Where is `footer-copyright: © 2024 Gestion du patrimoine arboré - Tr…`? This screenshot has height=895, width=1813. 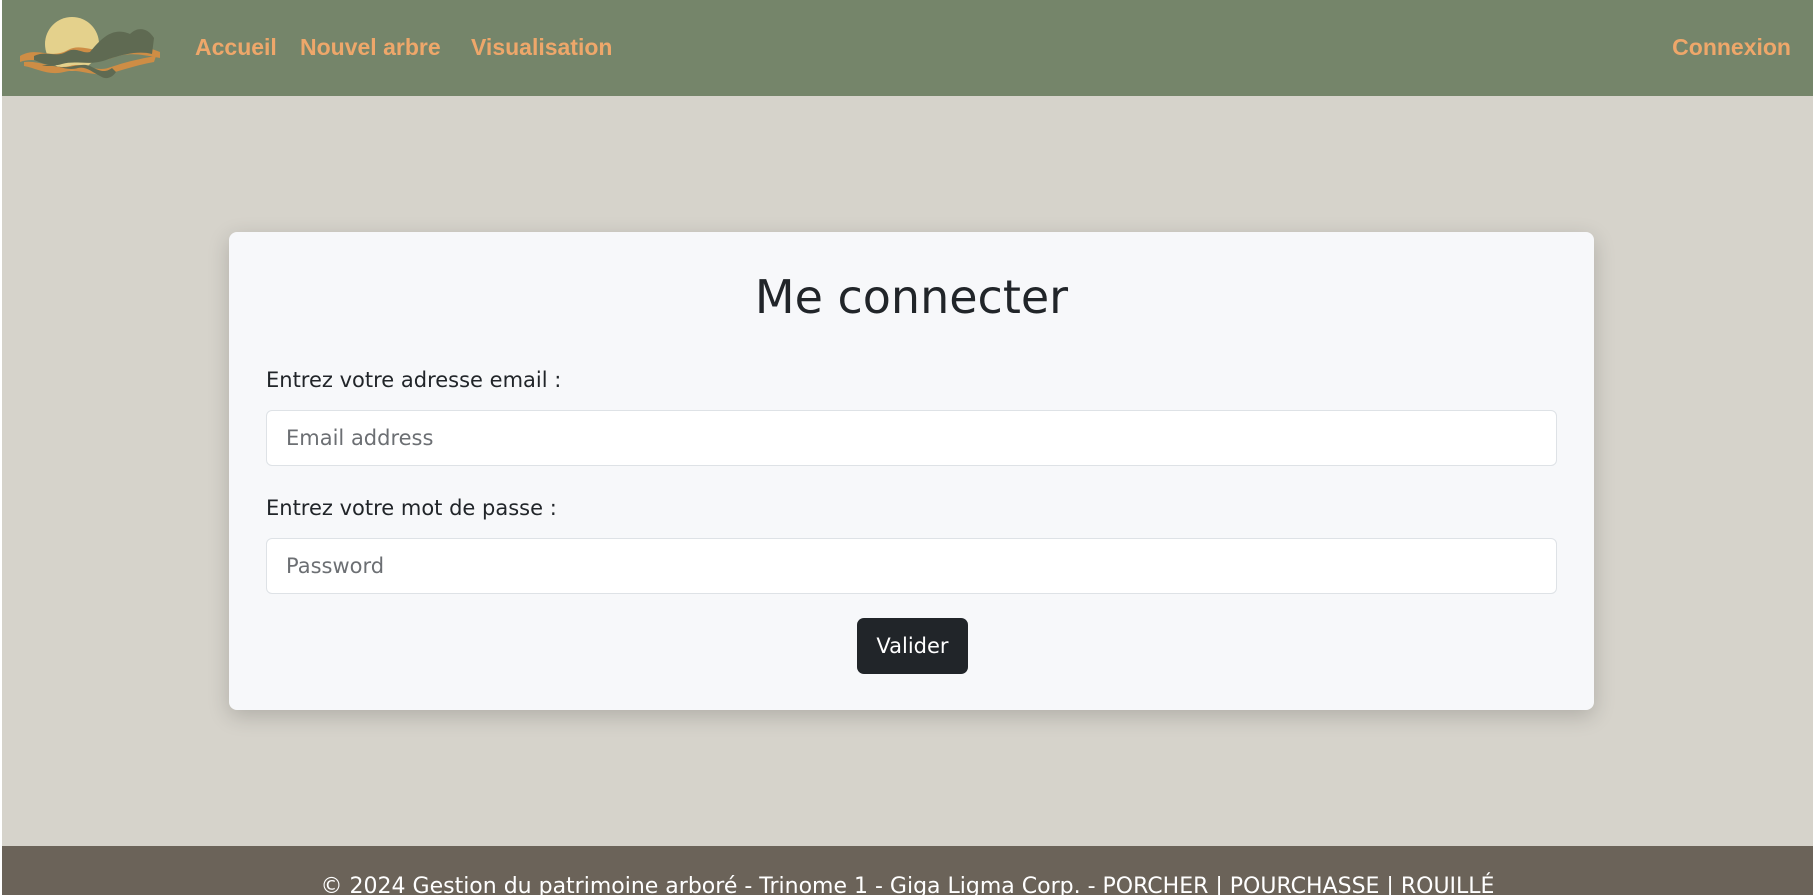
footer-copyright: © 2024 Gestion du patrimoine arboré - Tr… is located at coordinates (907, 884).